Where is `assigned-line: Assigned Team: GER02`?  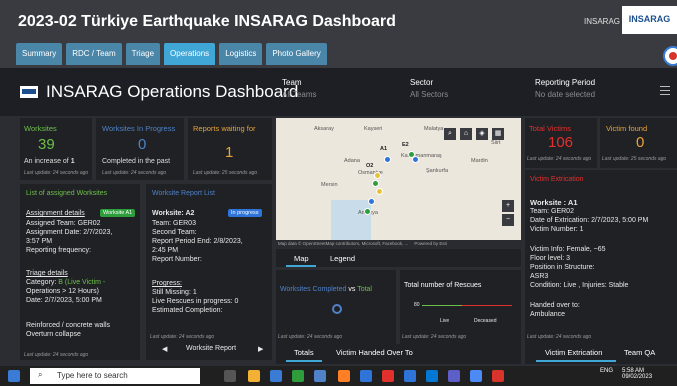
assigned-line: Assigned Team: GER02 is located at coordinates (63, 223).